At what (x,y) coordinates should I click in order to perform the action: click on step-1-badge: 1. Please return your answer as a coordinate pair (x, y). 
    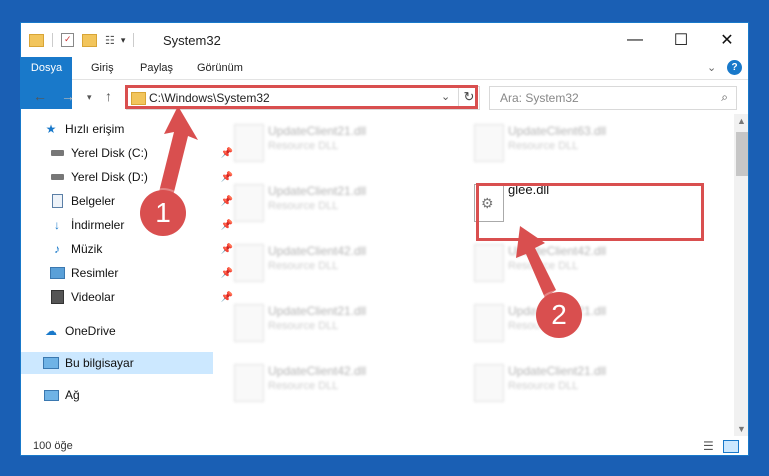
    Looking at the image, I should click on (163, 213).